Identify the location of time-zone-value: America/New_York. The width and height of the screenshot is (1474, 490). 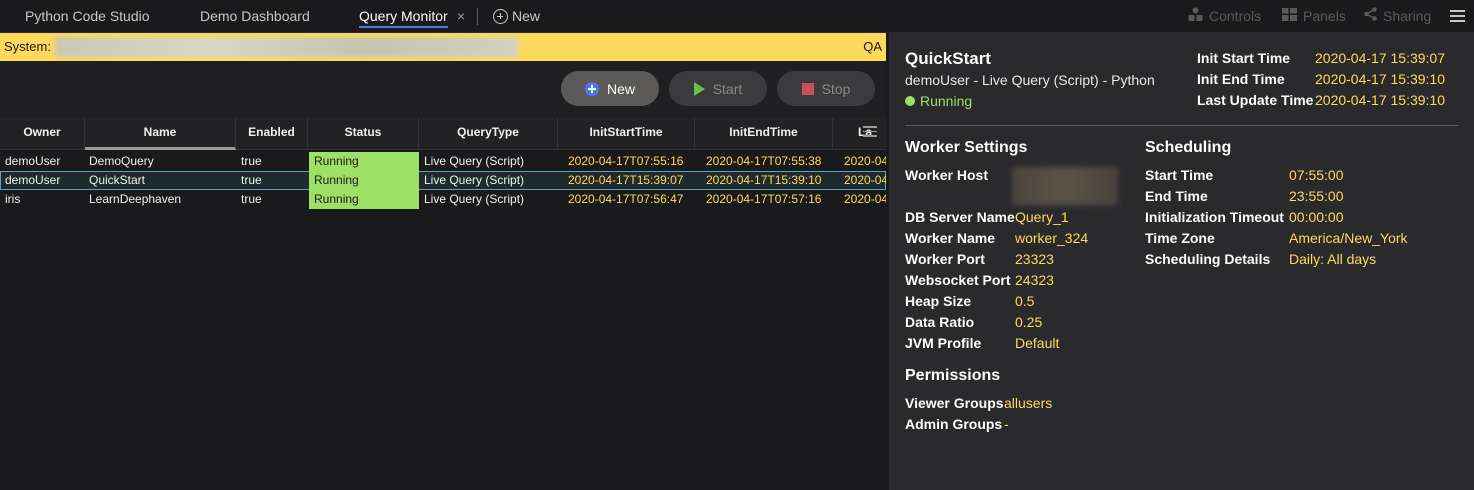
(1348, 238).